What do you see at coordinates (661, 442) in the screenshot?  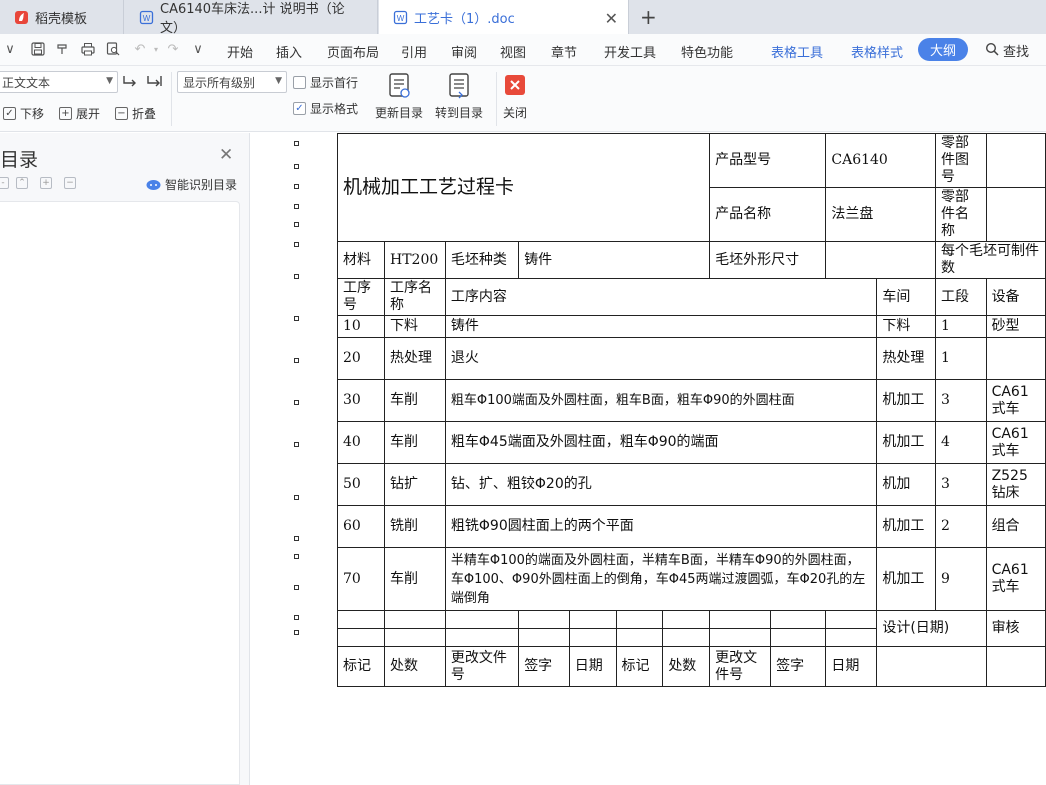 I see `step-content: 粗车Φ45端面及外圆柱面，粗车Φ90的端面` at bounding box center [661, 442].